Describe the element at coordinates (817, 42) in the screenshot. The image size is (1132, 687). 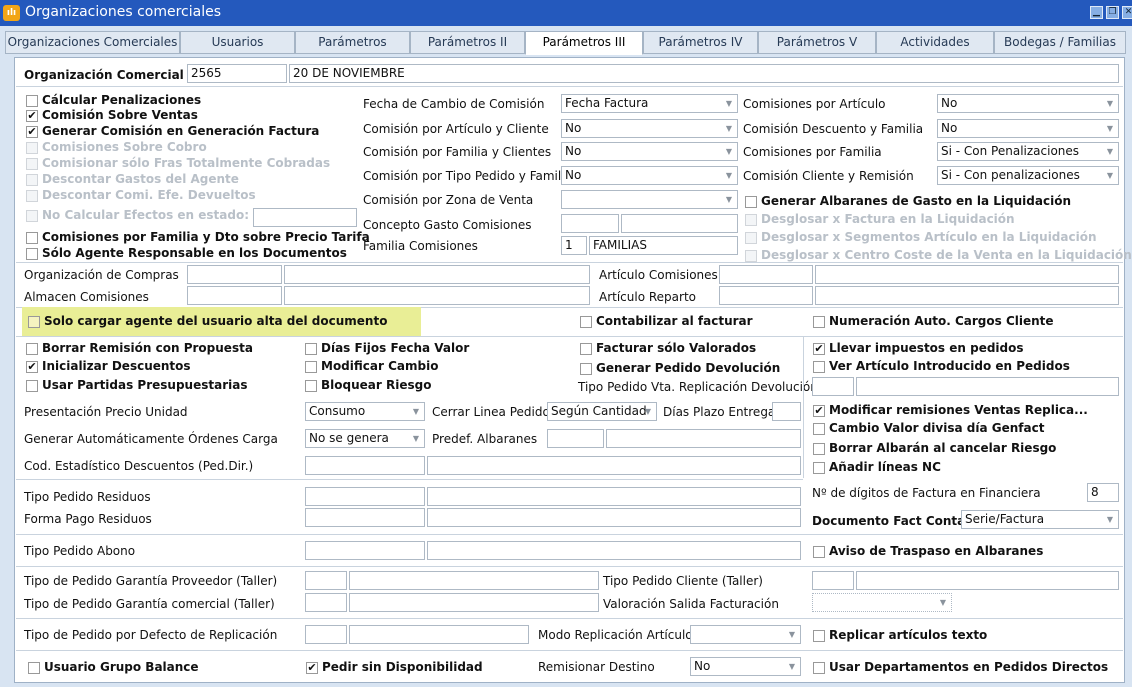
I see `tab-parametros-v: Parámetros V` at that location.